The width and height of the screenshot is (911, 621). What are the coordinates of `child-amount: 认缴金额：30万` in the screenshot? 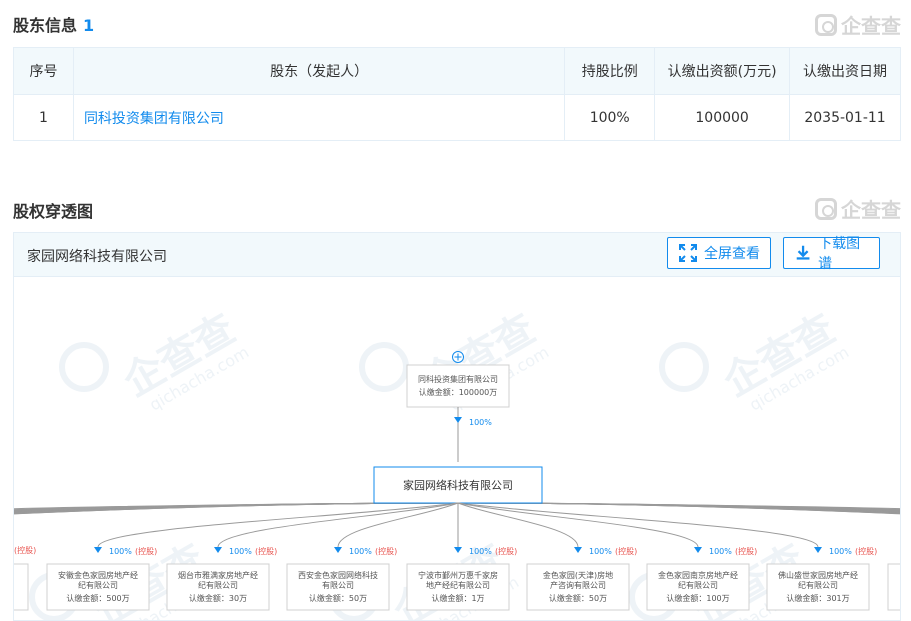 It's located at (218, 598).